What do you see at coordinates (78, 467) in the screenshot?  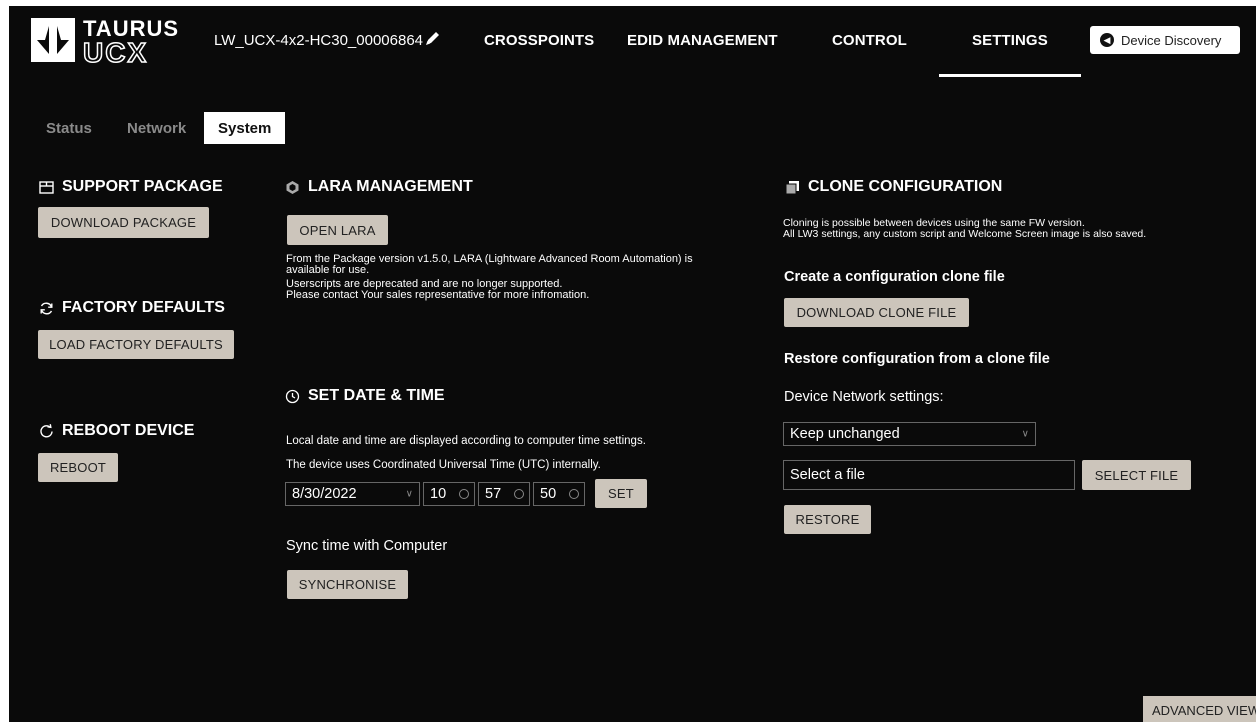 I see `reboot-button: REBOOT` at bounding box center [78, 467].